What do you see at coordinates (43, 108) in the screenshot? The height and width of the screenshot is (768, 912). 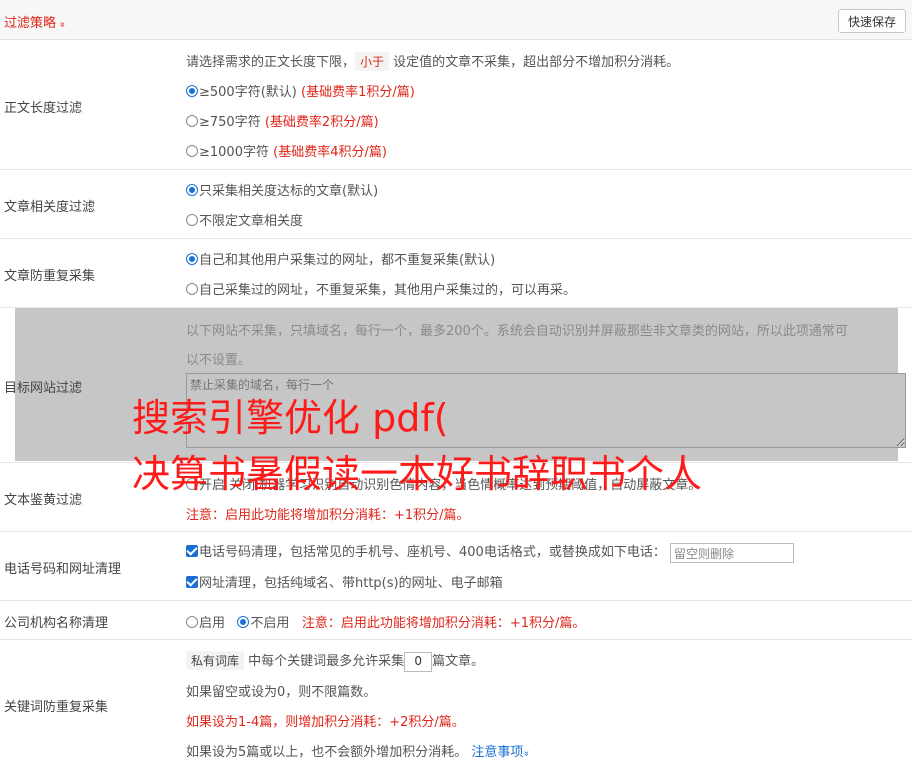 I see `length-filter-label: 正文长度过滤` at bounding box center [43, 108].